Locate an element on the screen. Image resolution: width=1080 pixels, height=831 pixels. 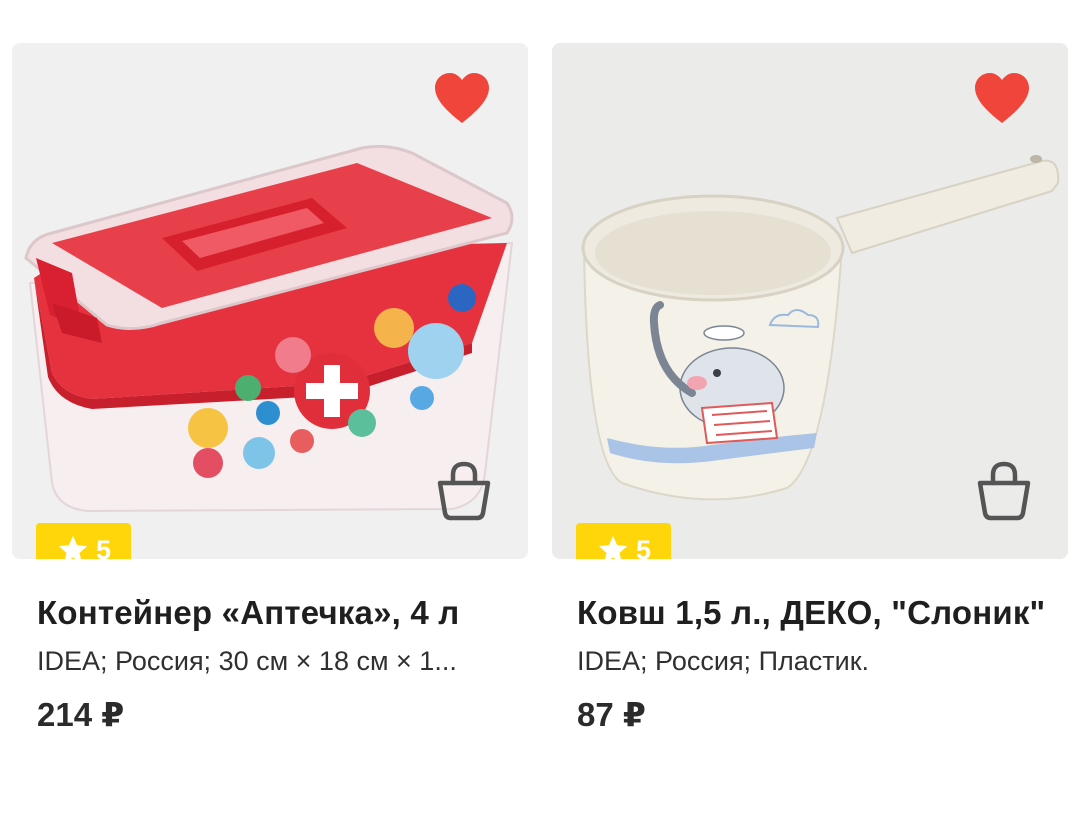
product-description: IDEA; Россия; Пластик. is located at coordinates (723, 661).